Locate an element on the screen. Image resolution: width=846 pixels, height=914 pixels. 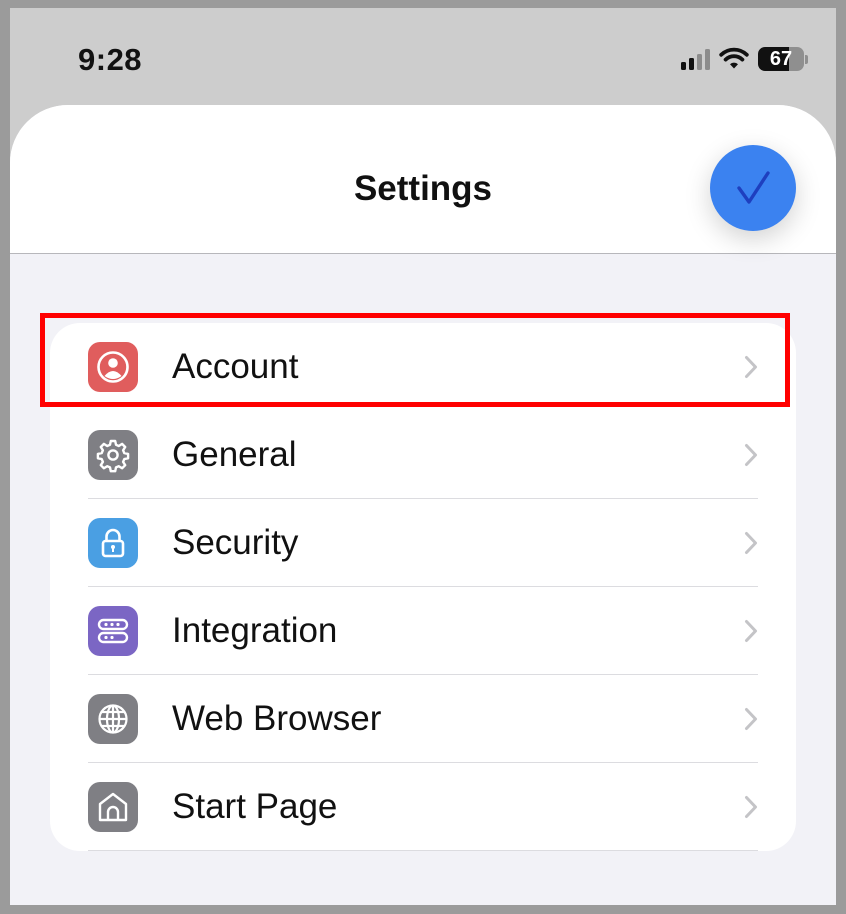
settings-item-general: General is located at coordinates (423, 455).